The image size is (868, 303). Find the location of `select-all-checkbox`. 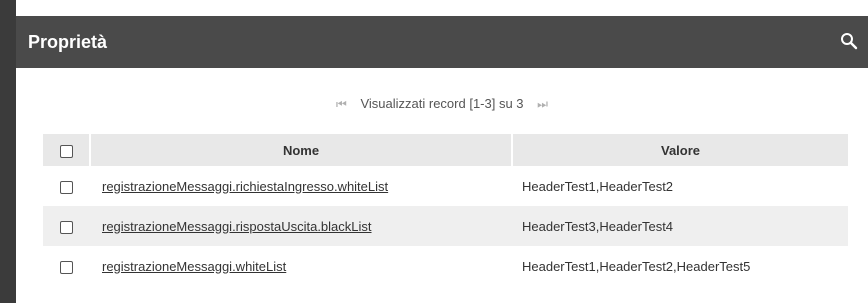

select-all-checkbox is located at coordinates (66, 151).